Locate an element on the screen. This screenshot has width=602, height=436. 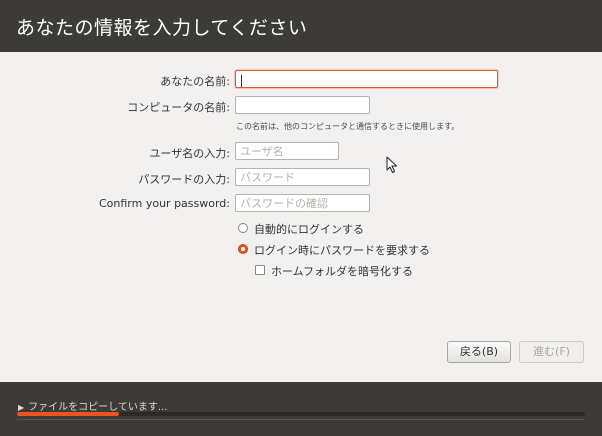
password-input is located at coordinates (302, 177).